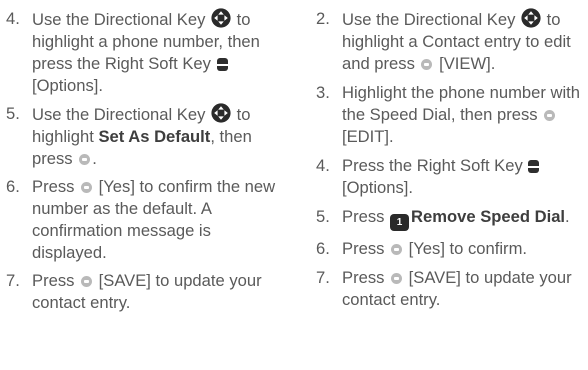 This screenshot has height=370, width=588. I want to click on step-text: Press [Yes] to confirm., so click(435, 248).